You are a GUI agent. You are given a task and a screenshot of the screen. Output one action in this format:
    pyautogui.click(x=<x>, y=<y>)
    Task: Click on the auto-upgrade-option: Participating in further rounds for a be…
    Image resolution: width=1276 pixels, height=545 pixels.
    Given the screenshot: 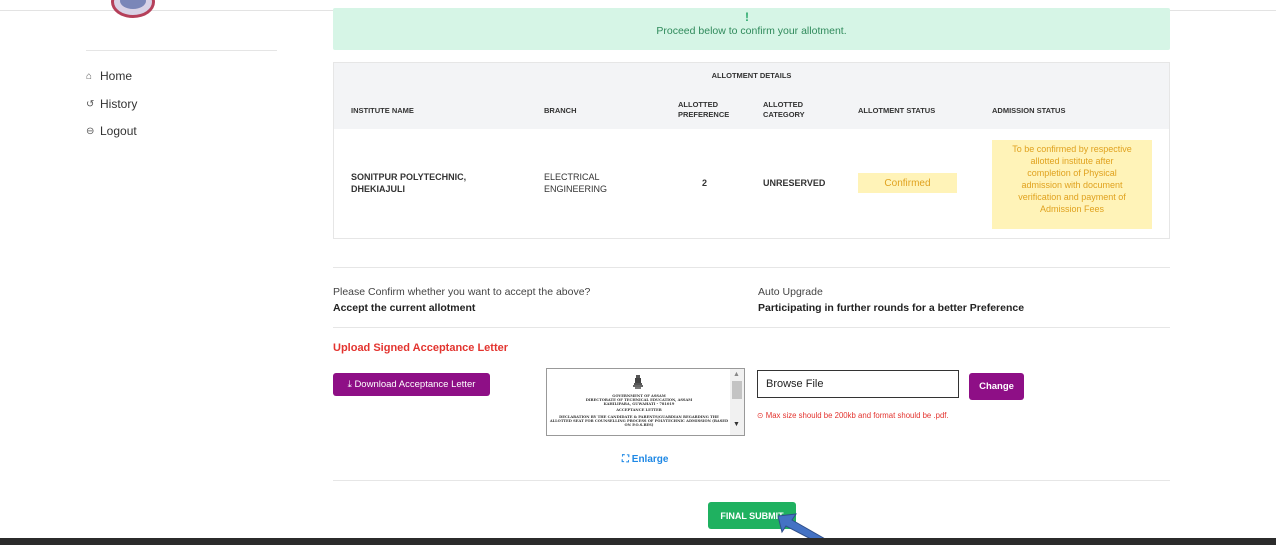 What is the action you would take?
    pyautogui.click(x=891, y=308)
    